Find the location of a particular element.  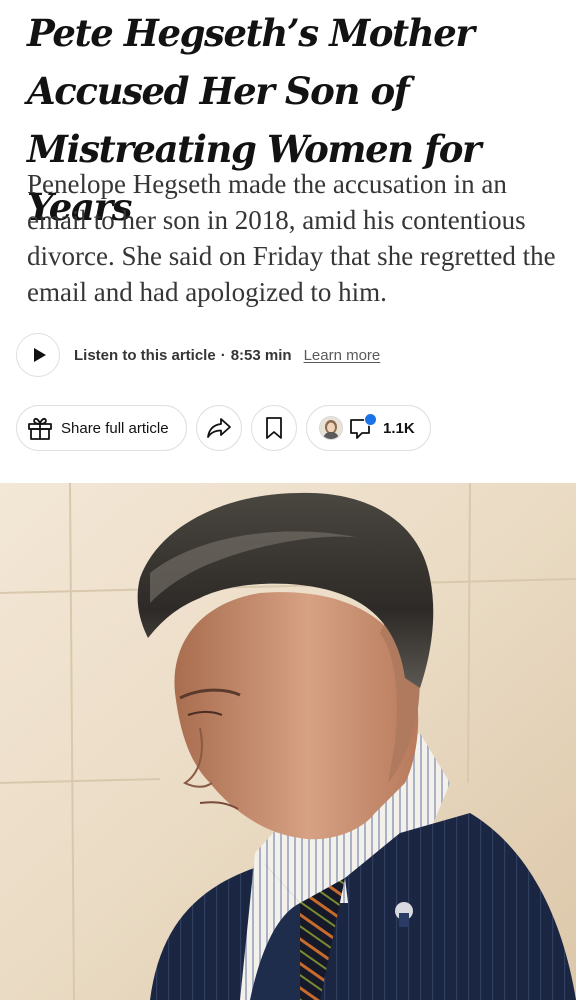

share-toolbar: Share full article 1.1K is located at coordinates (223, 428).